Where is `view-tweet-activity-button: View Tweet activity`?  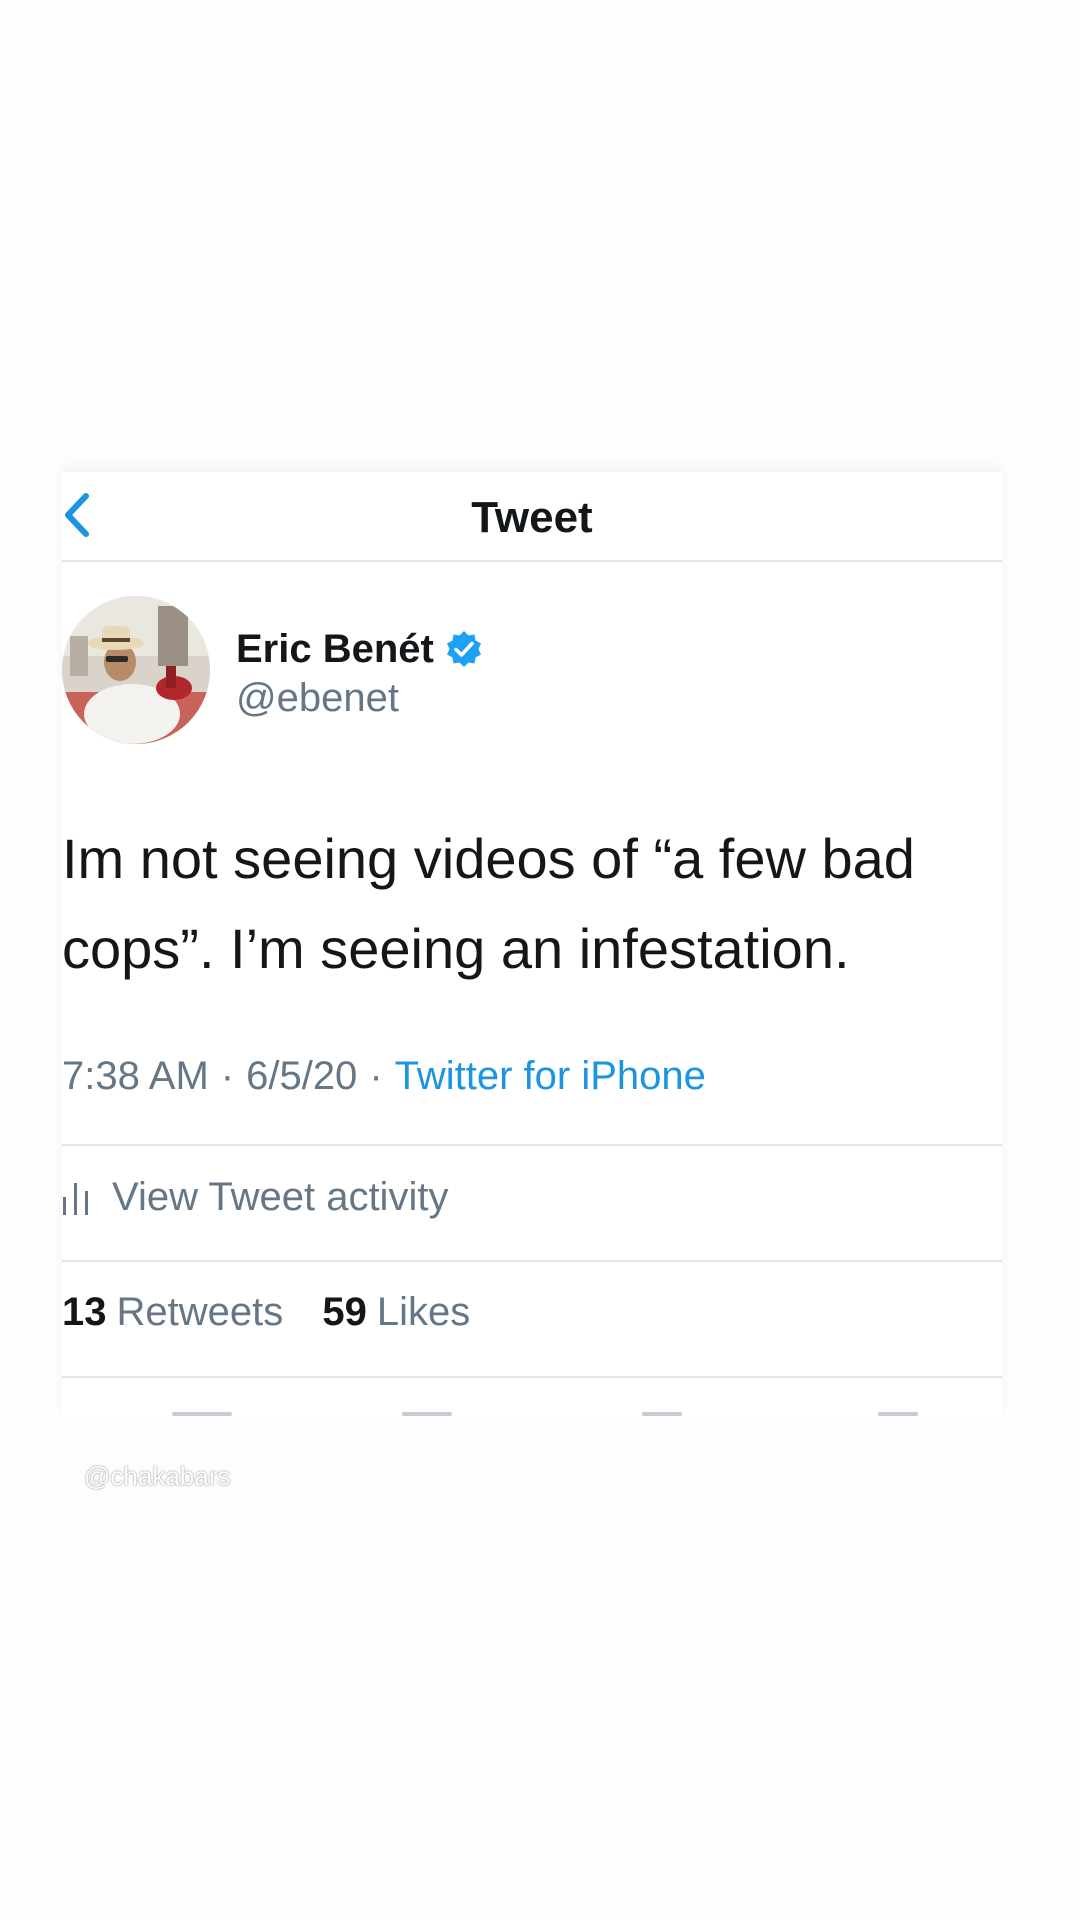 view-tweet-activity-button: View Tweet activity is located at coordinates (255, 1197).